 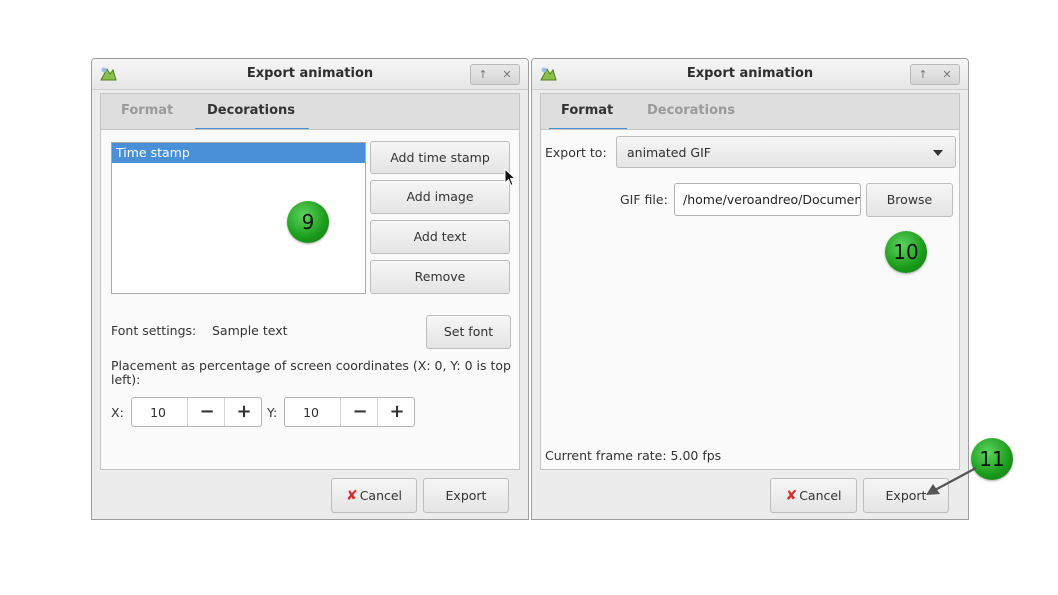 What do you see at coordinates (440, 237) in the screenshot?
I see `add-text-button: Add text` at bounding box center [440, 237].